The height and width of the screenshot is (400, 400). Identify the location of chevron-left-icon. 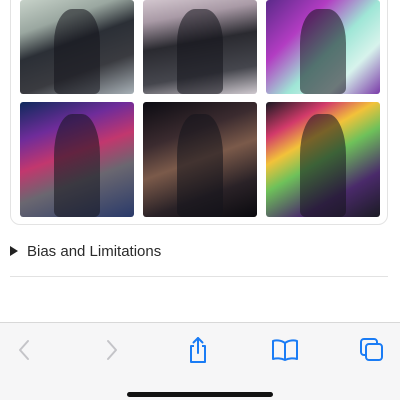
(24, 350).